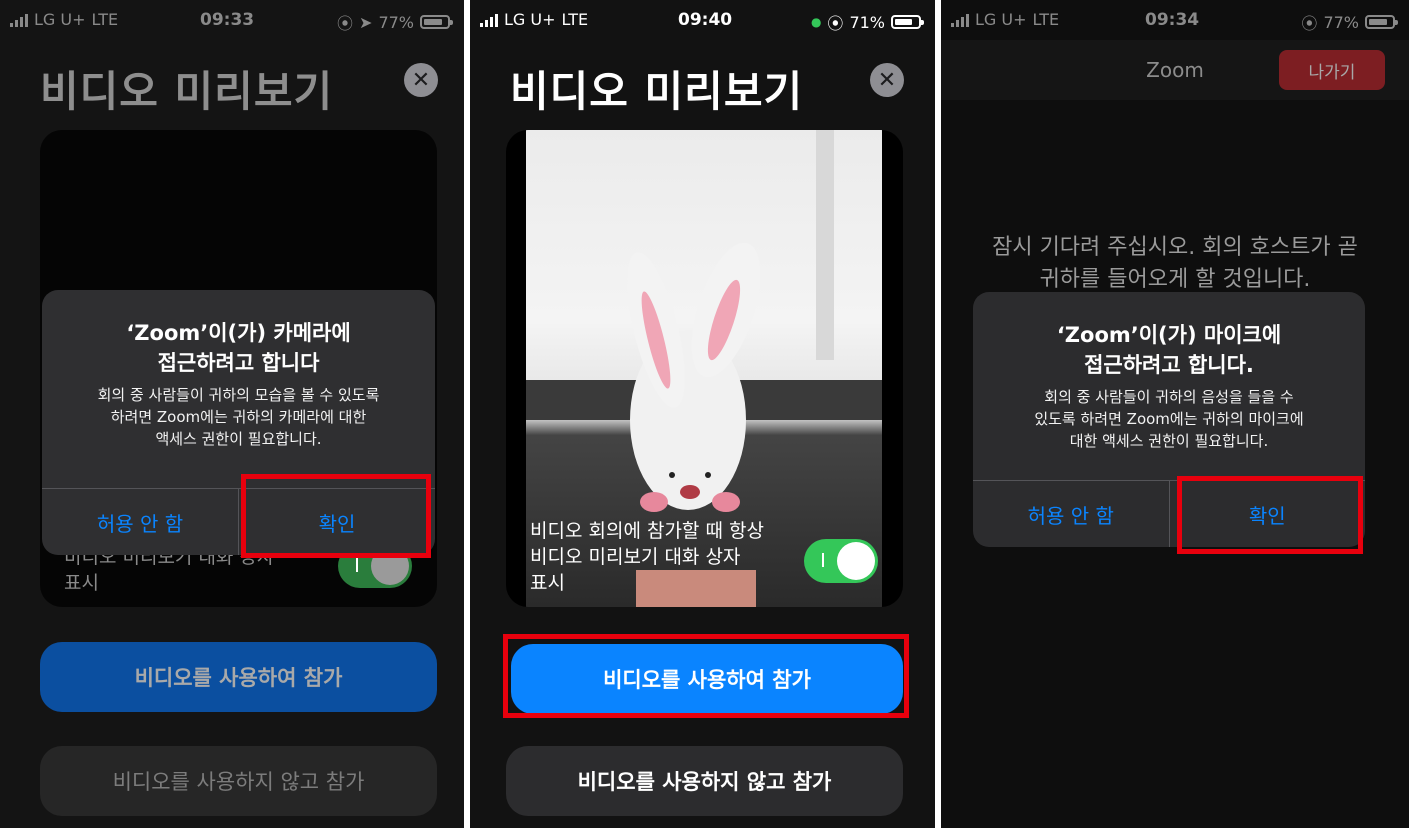  I want to click on toggle-label: 비디오 회의에 참가할 때 항상 비디오 미리보기 대화 상자 표시, so click(647, 557).